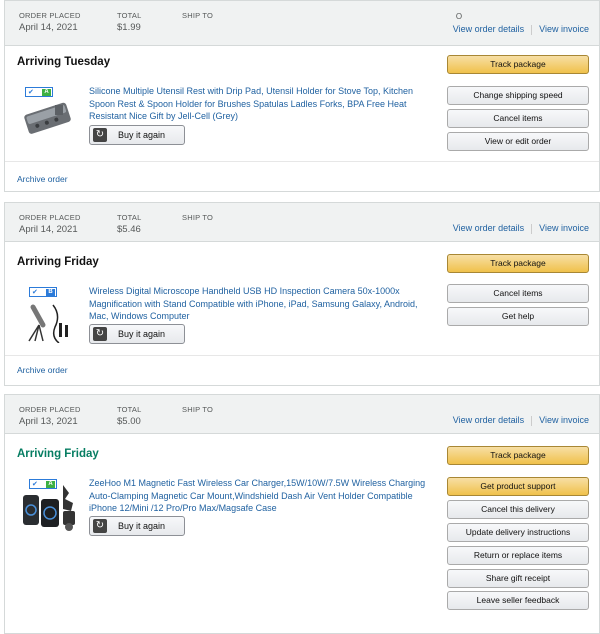  Describe the element at coordinates (518, 141) in the screenshot. I see `view-or-edit-order-button: View or edit order` at that location.